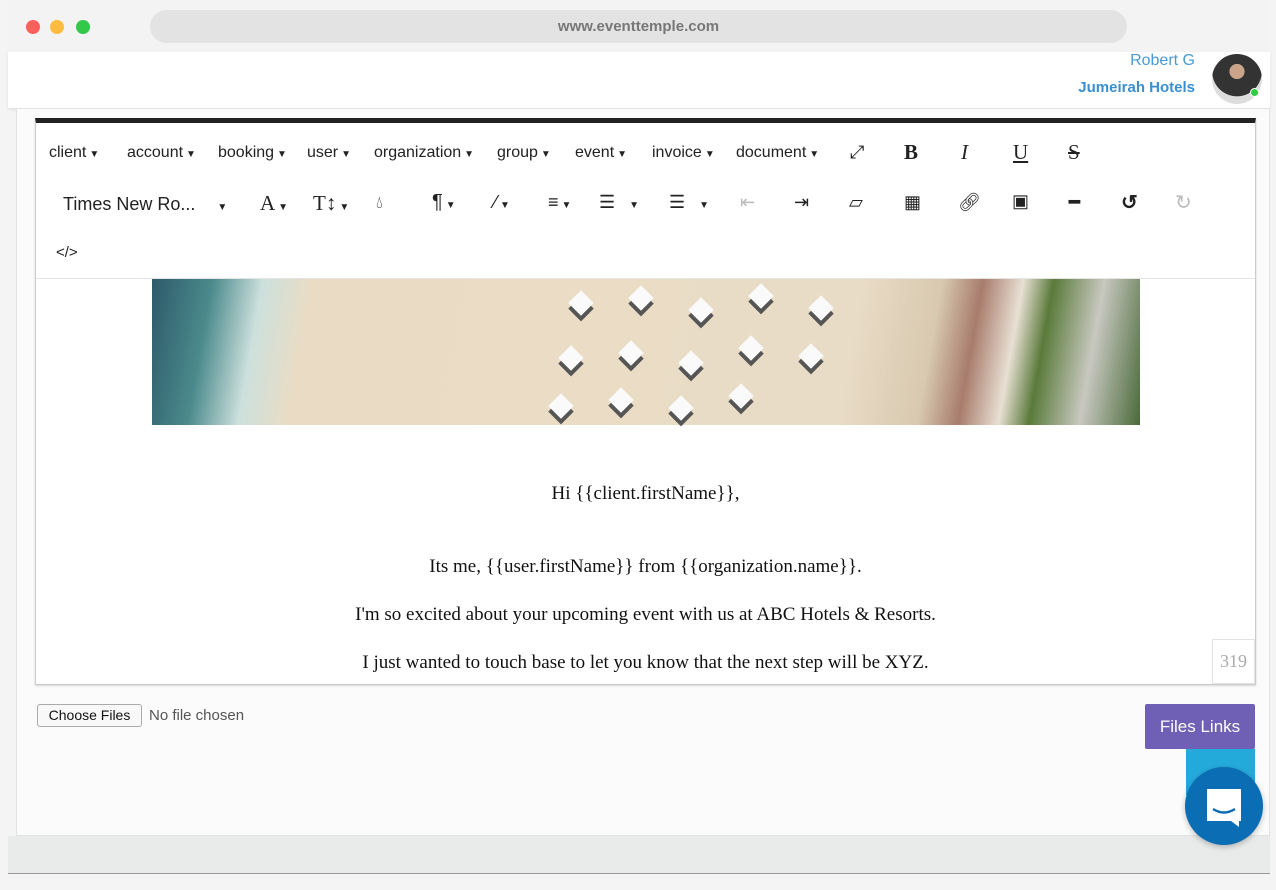 This screenshot has width=1276, height=890. Describe the element at coordinates (502, 202) in the screenshot. I see `magic-icon: ⁄ ▼` at that location.